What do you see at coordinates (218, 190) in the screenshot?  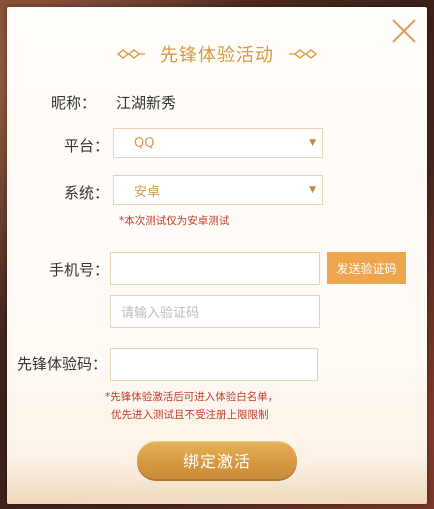 I see `system-select: 安卓 ▼` at bounding box center [218, 190].